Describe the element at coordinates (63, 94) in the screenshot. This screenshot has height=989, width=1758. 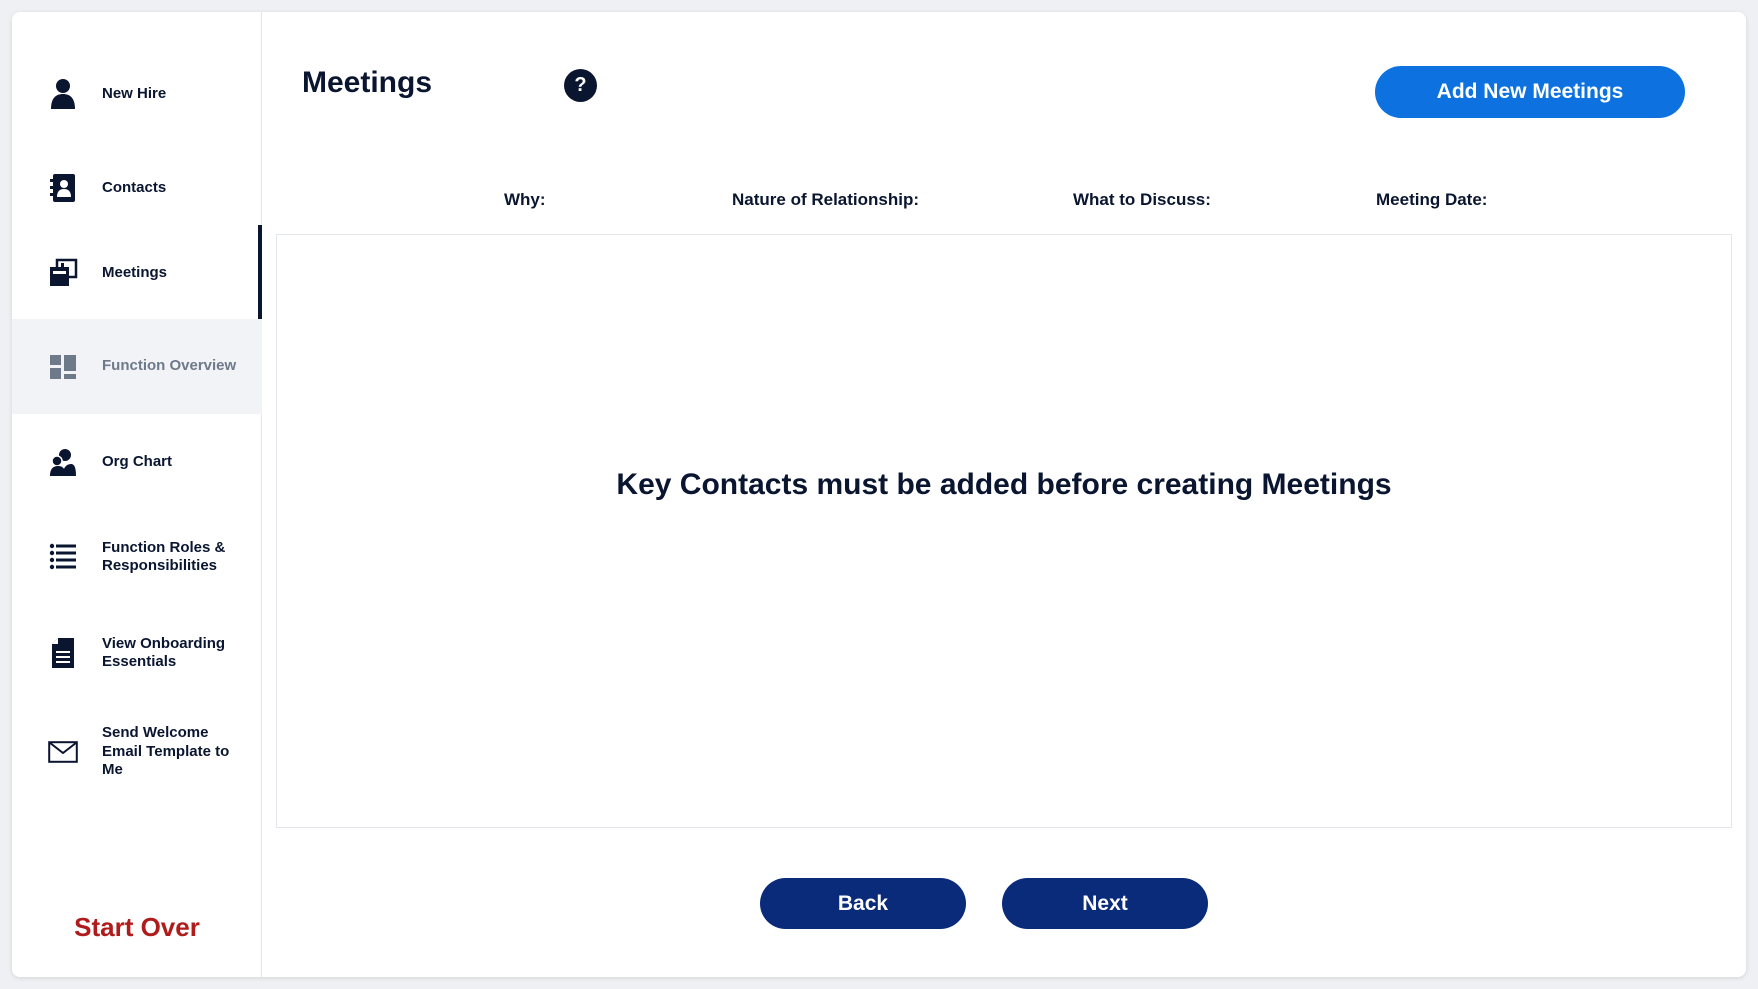
I see `person-icon` at that location.